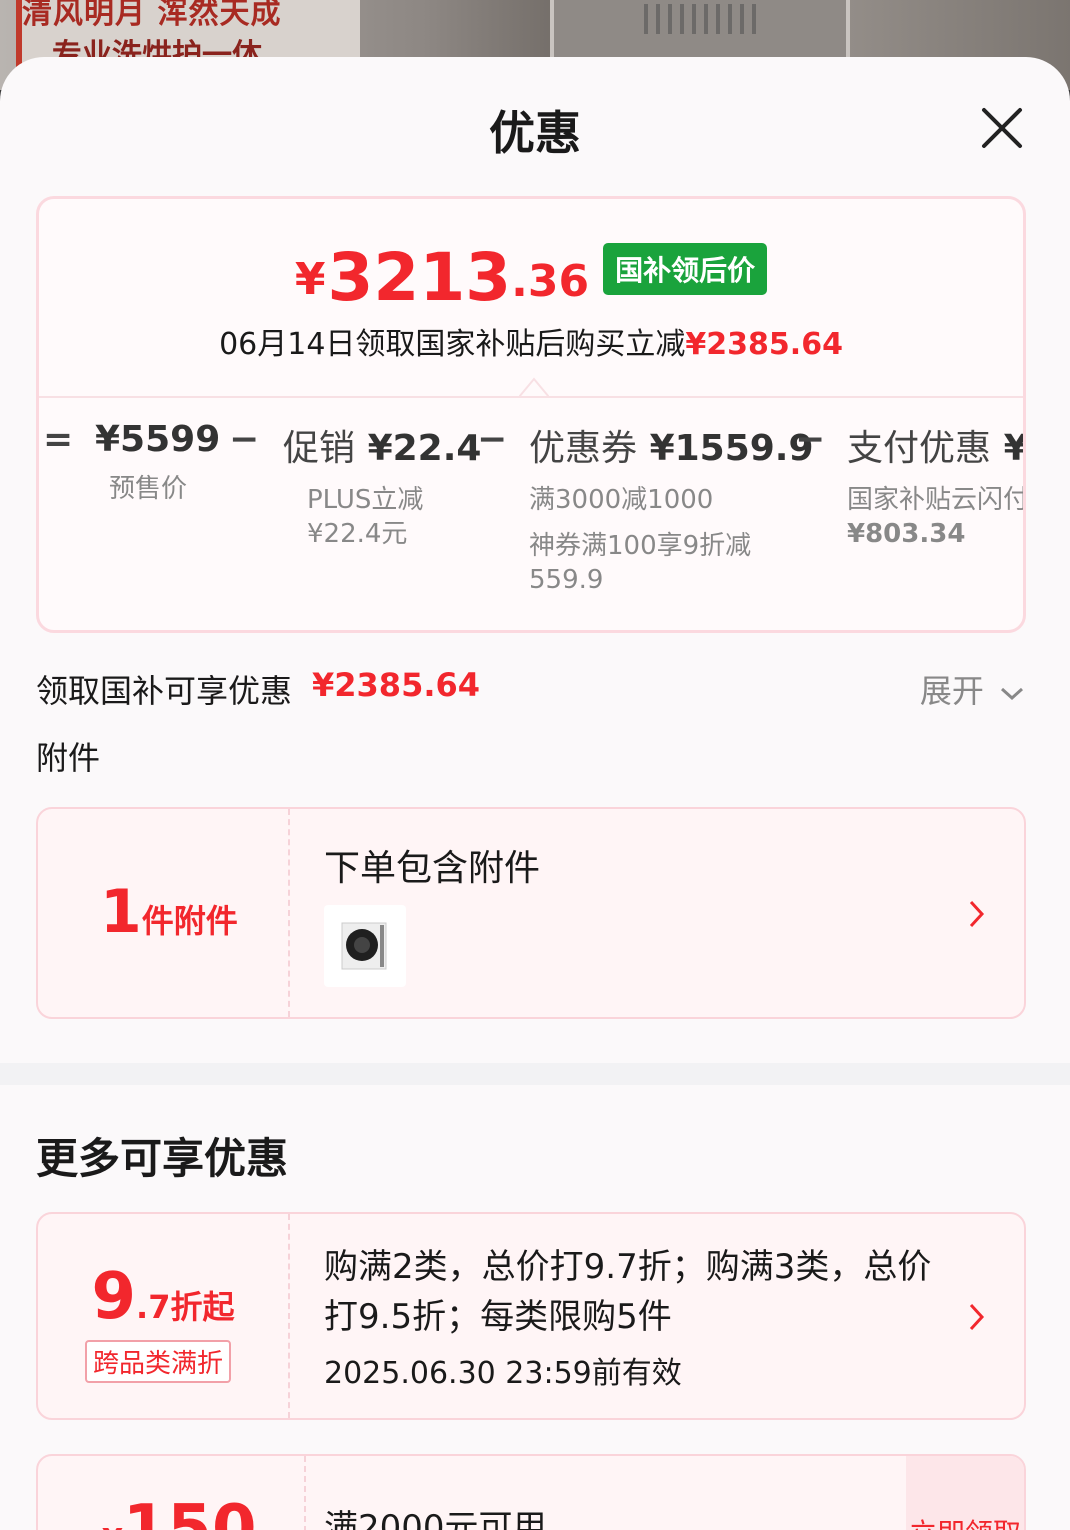 This screenshot has width=1070, height=1530. What do you see at coordinates (731, 448) in the screenshot?
I see `coupon-value: ¥1559.9` at bounding box center [731, 448].